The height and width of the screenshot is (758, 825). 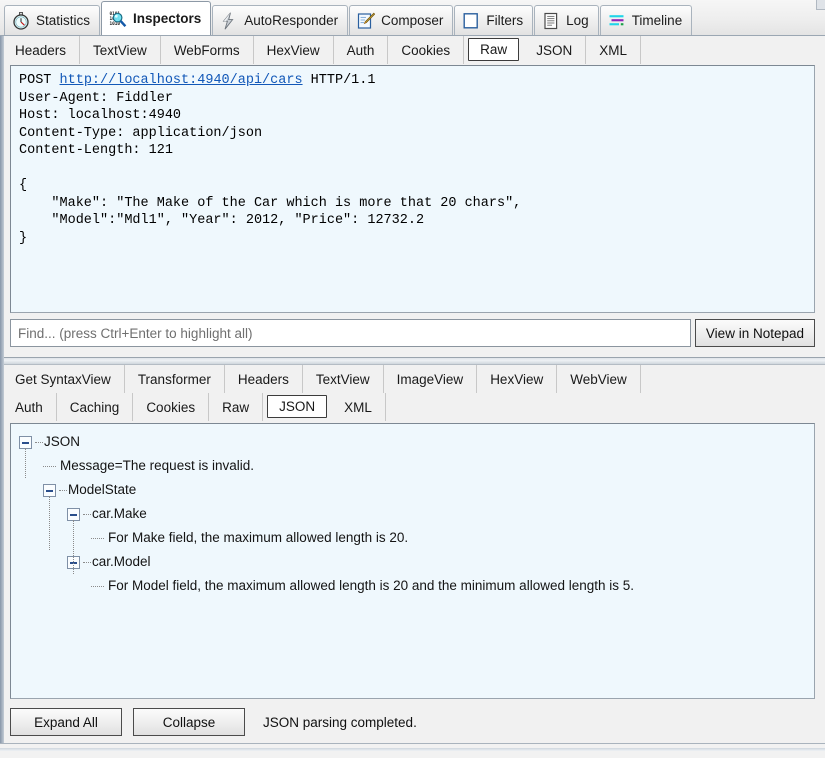 I want to click on response-tab-json: JSON, so click(x=297, y=406).